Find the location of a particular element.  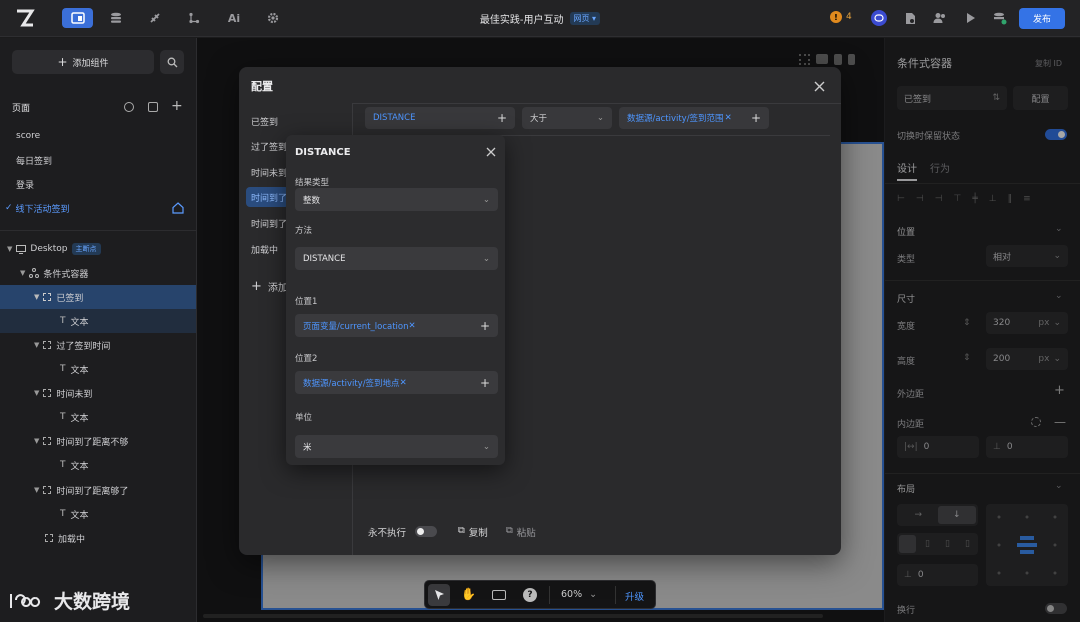

pages-title: 页面 is located at coordinates (21, 108).